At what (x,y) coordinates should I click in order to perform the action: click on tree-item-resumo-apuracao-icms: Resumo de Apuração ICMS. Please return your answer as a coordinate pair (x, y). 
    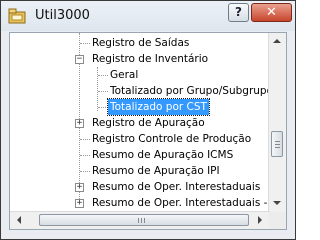
    Looking at the image, I should click on (162, 155).